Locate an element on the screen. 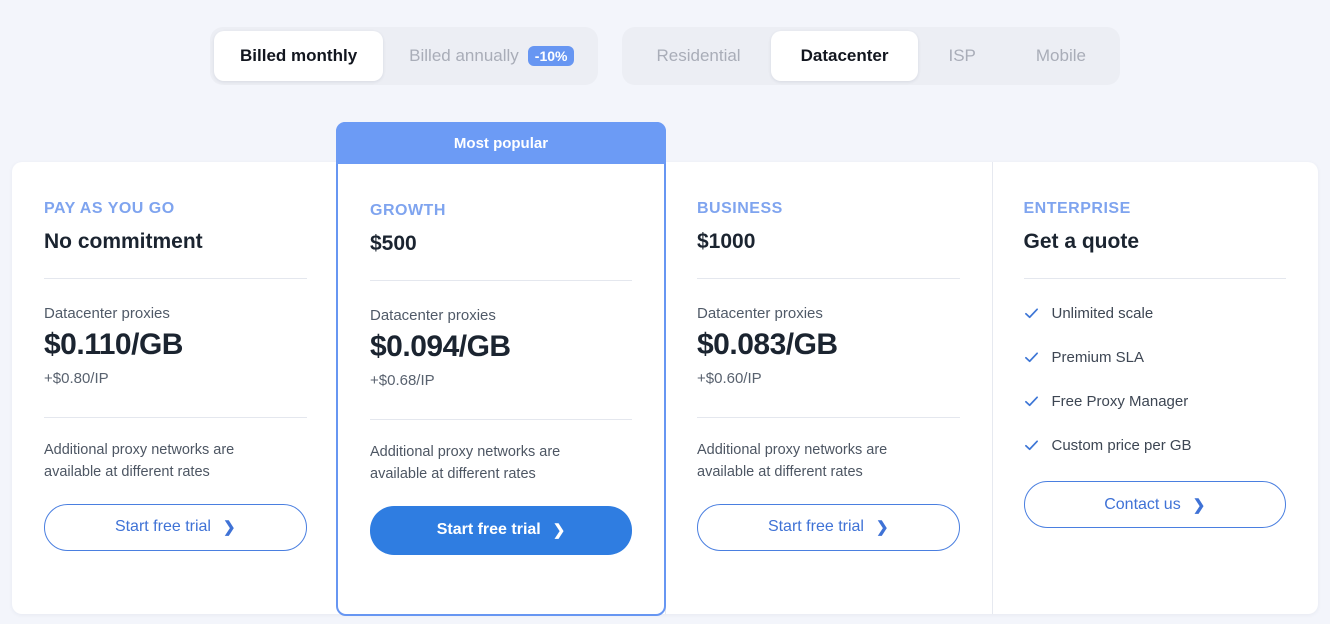 The height and width of the screenshot is (624, 1330). feature-label: Unlimited scale is located at coordinates (1102, 313).